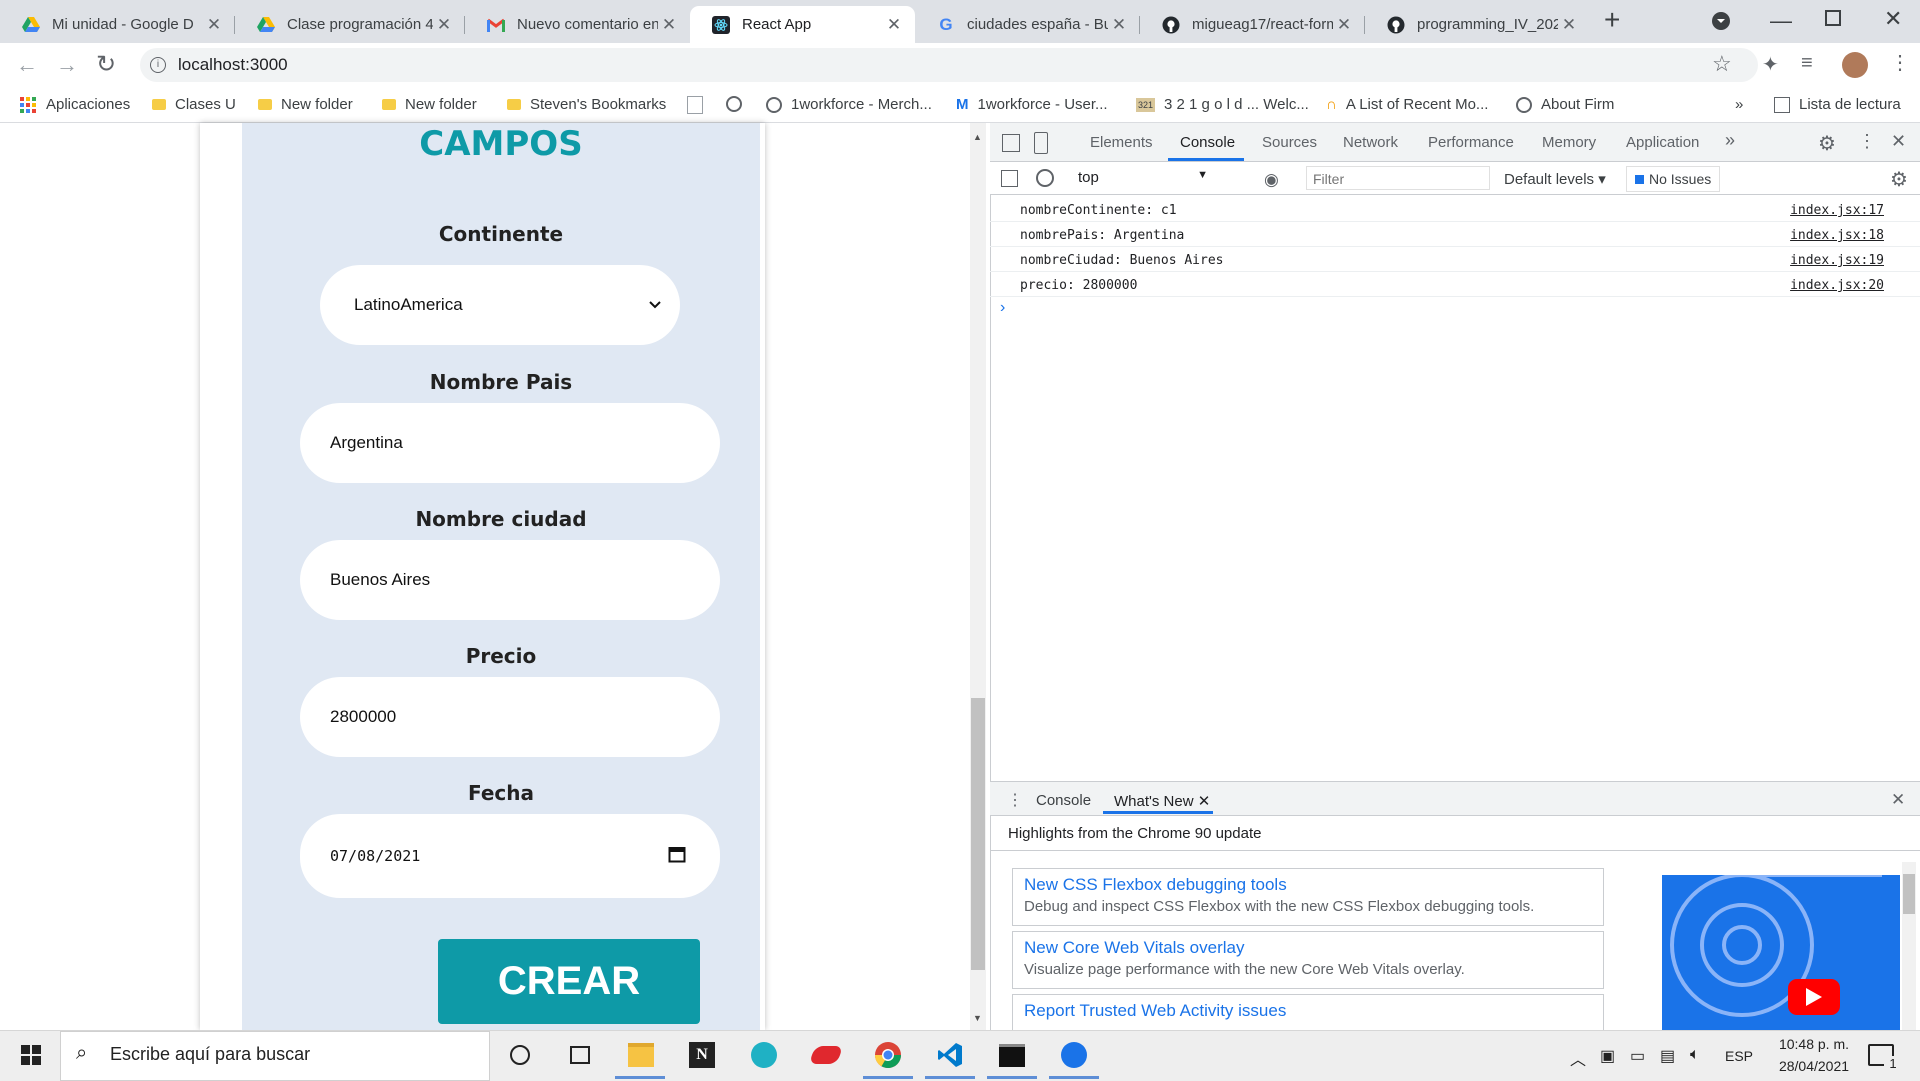  Describe the element at coordinates (1045, 178) in the screenshot. I see `clear-console-icon` at that location.